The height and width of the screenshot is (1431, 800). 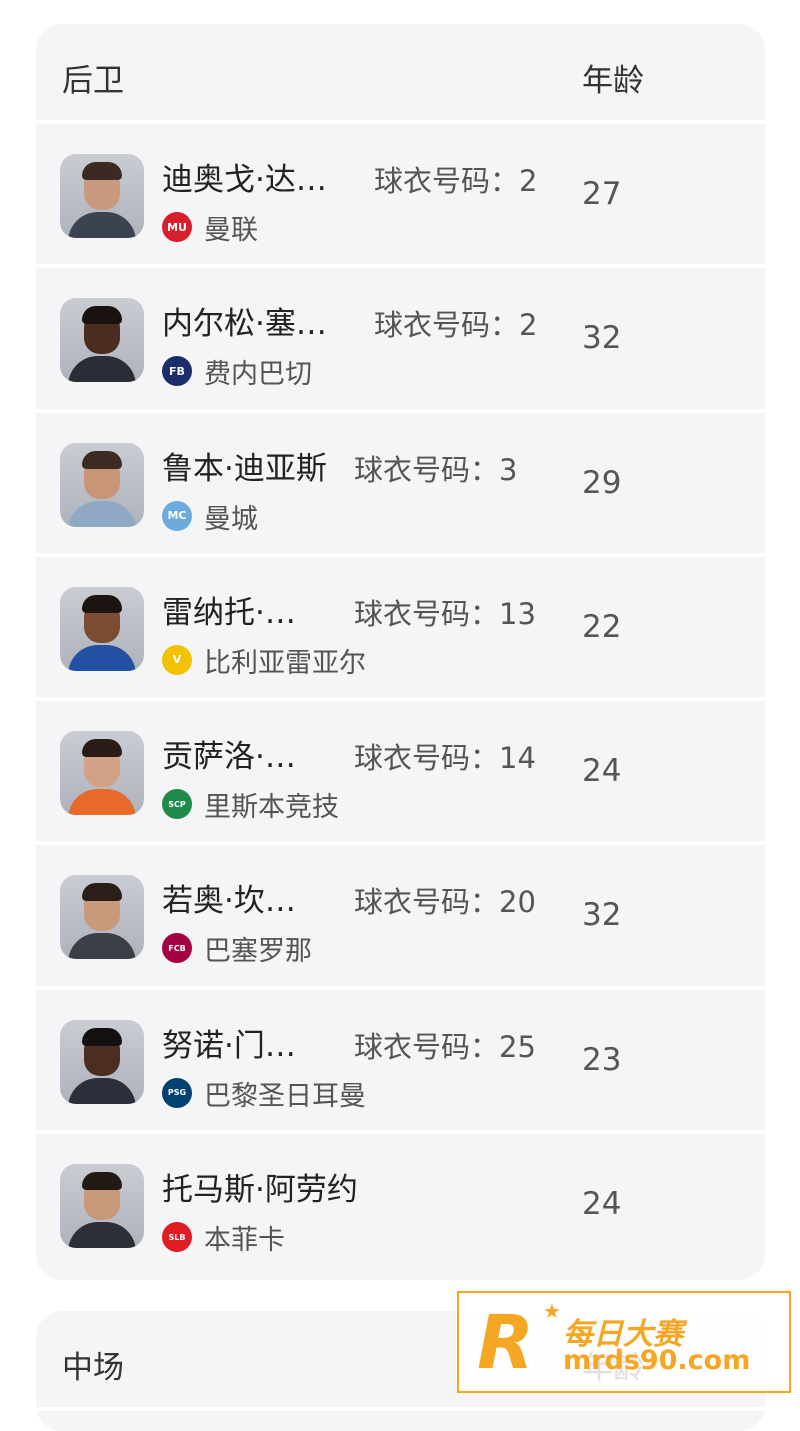 I want to click on player-row: 努诺·门… 球衣号码：25 PSG 巴黎圣日耳曼 23, so click(x=400, y=1062).